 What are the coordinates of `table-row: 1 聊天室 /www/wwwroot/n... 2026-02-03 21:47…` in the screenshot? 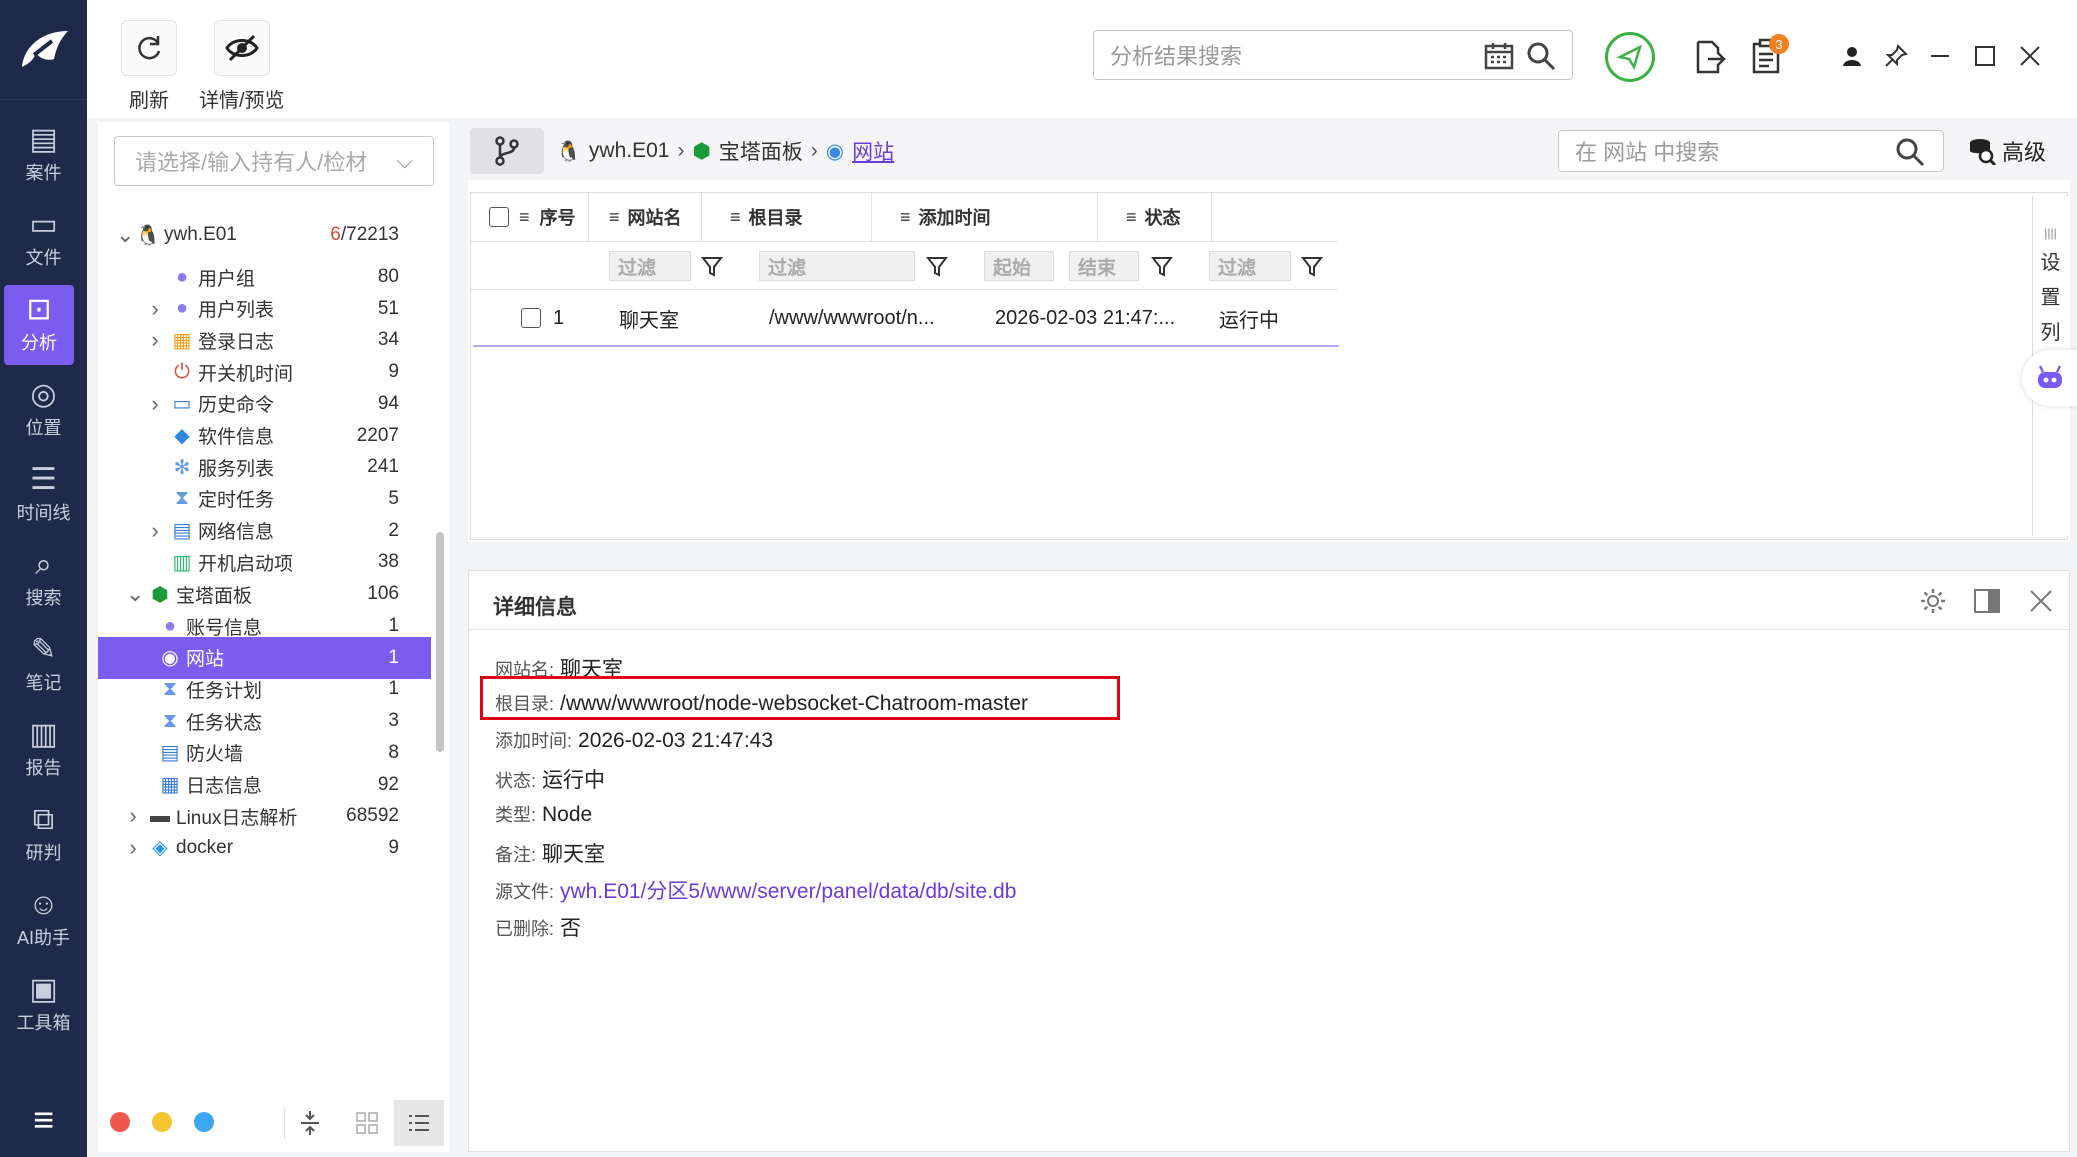 It's located at (906, 319).